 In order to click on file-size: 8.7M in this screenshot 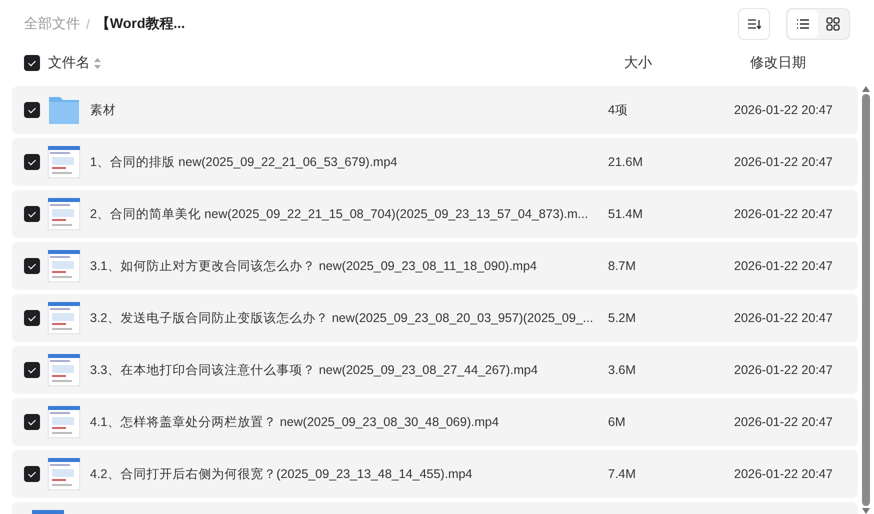, I will do `click(622, 266)`.